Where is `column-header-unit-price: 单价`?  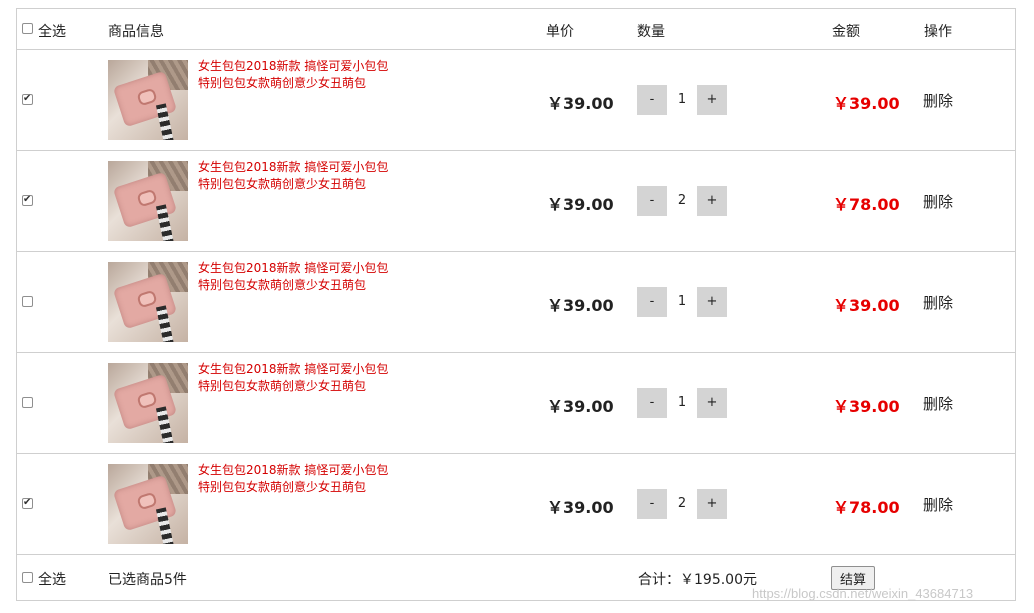
column-header-unit-price: 单价 is located at coordinates (560, 32).